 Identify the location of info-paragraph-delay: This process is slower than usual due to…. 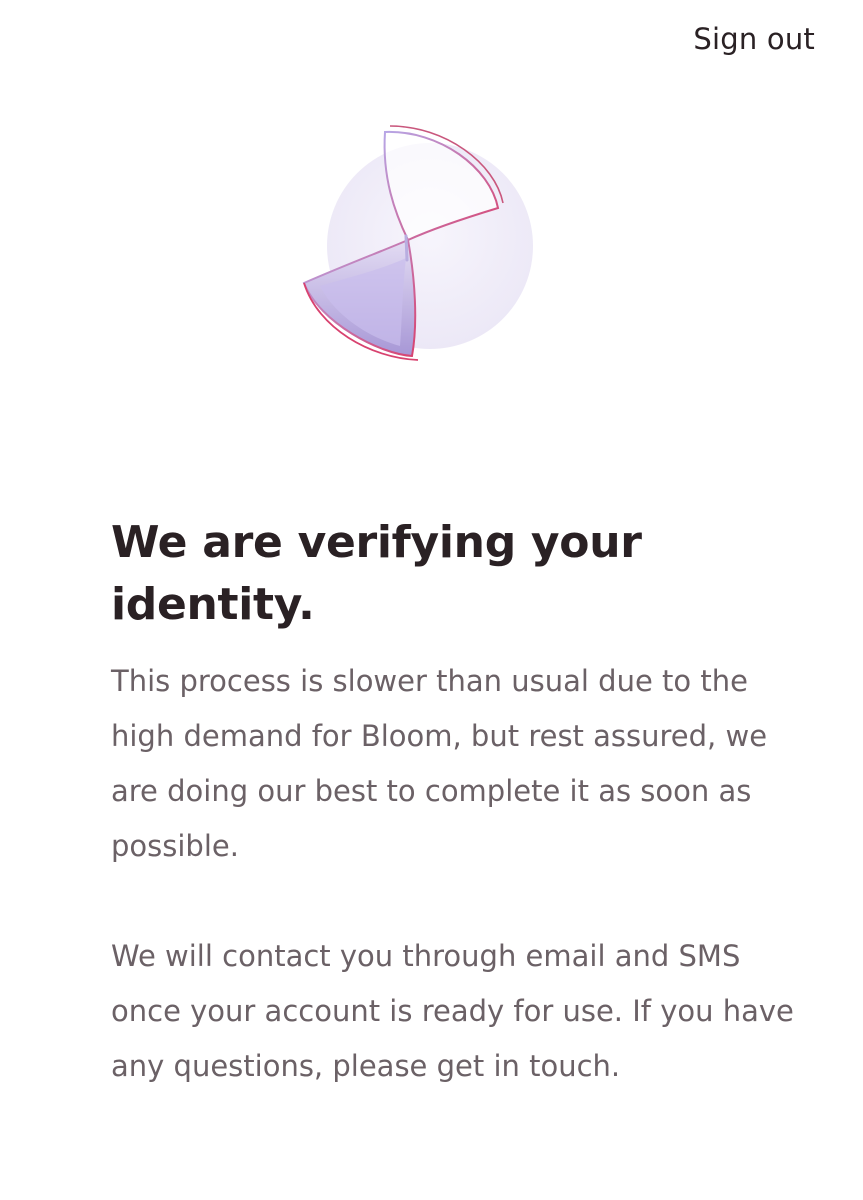
(439, 763).